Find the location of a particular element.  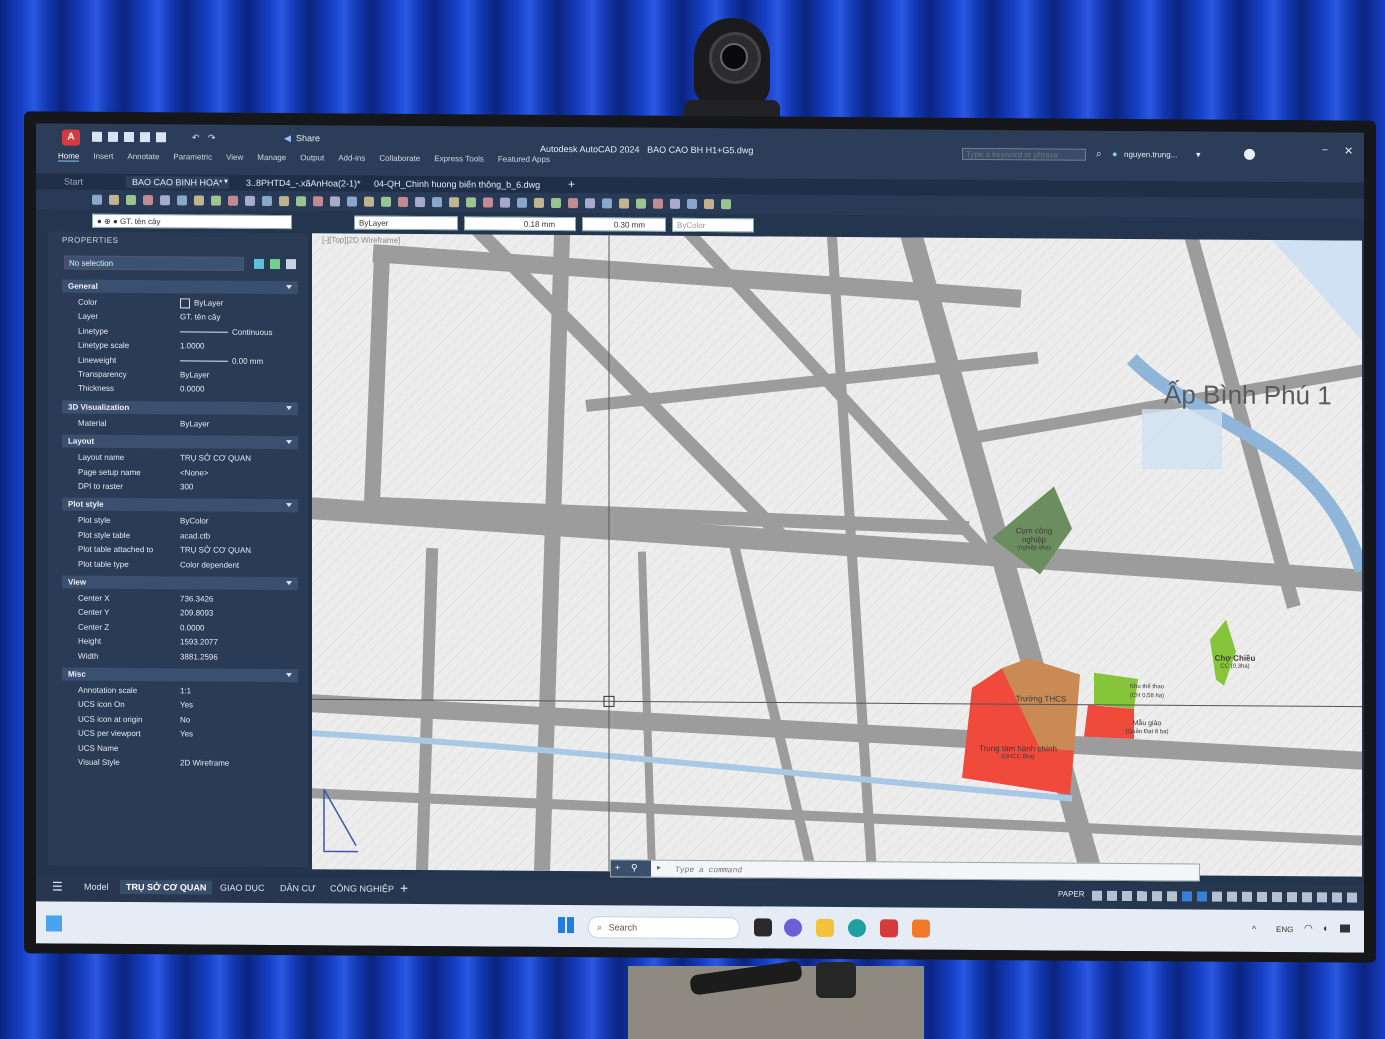

property-row: Material ByLayer is located at coordinates (180, 424).